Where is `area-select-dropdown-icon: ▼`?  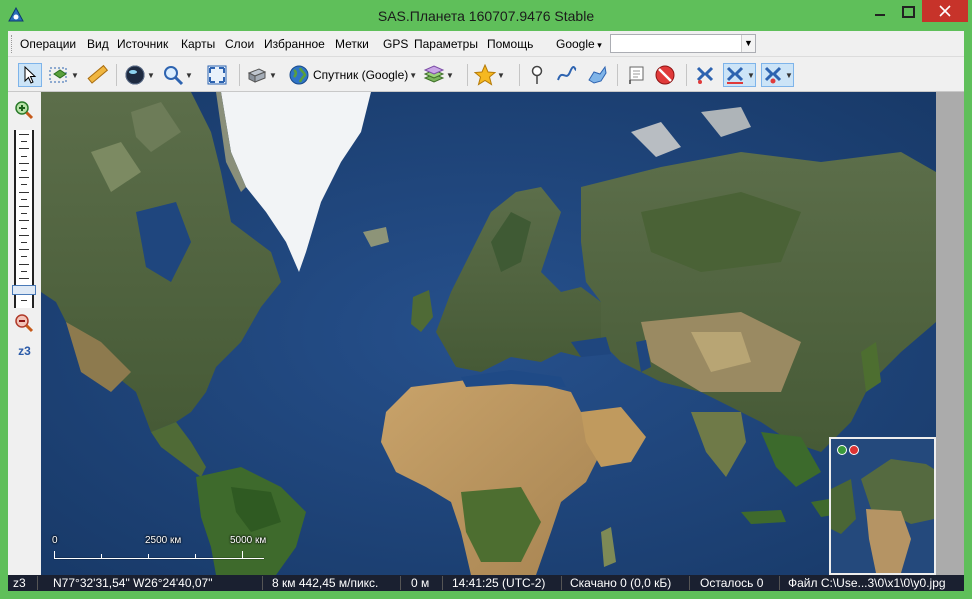
area-select-dropdown-icon: ▼ is located at coordinates (75, 75).